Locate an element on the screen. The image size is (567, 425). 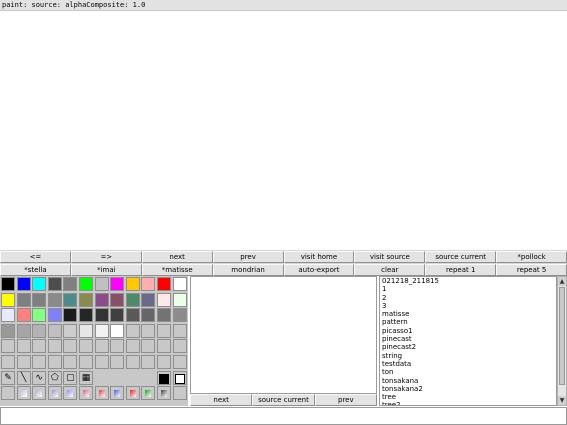
forward-button: => is located at coordinates (106, 257).